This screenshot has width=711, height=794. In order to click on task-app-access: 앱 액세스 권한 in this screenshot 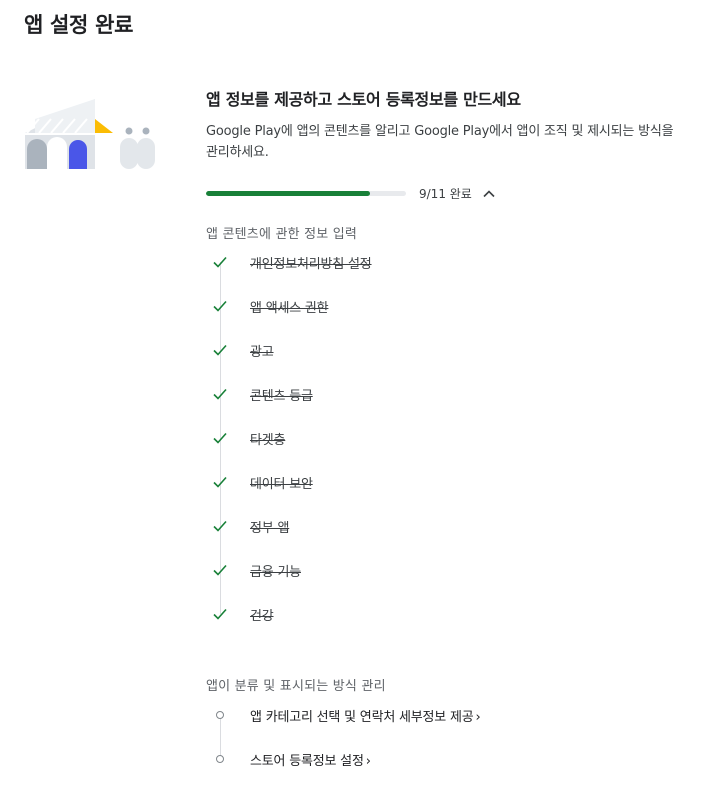, I will do `click(440, 306)`.